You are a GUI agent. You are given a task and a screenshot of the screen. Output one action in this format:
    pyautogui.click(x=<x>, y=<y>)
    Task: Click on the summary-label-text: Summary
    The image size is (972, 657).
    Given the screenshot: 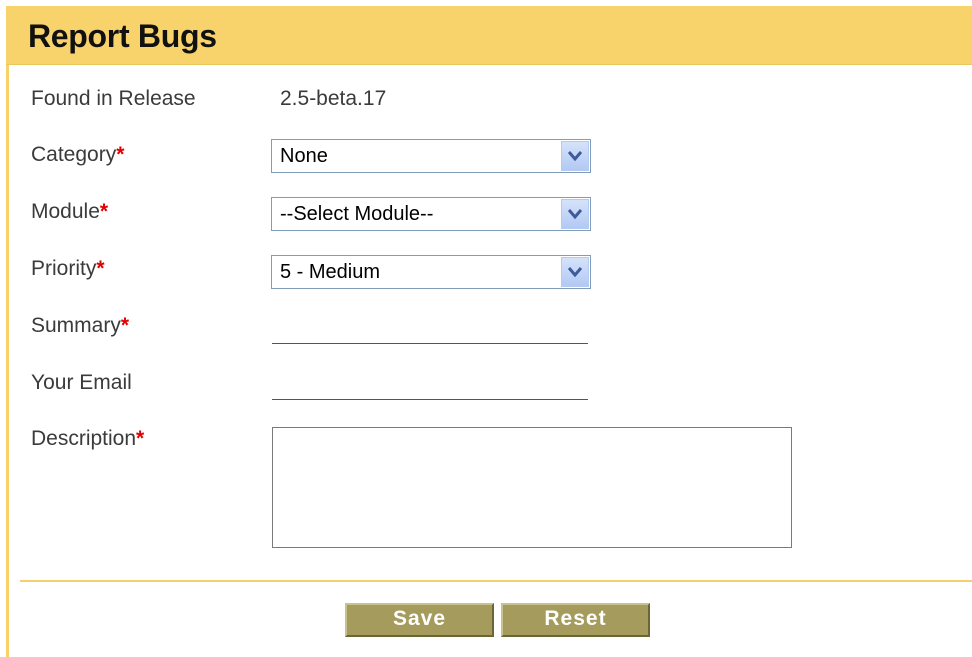 What is the action you would take?
    pyautogui.click(x=76, y=325)
    